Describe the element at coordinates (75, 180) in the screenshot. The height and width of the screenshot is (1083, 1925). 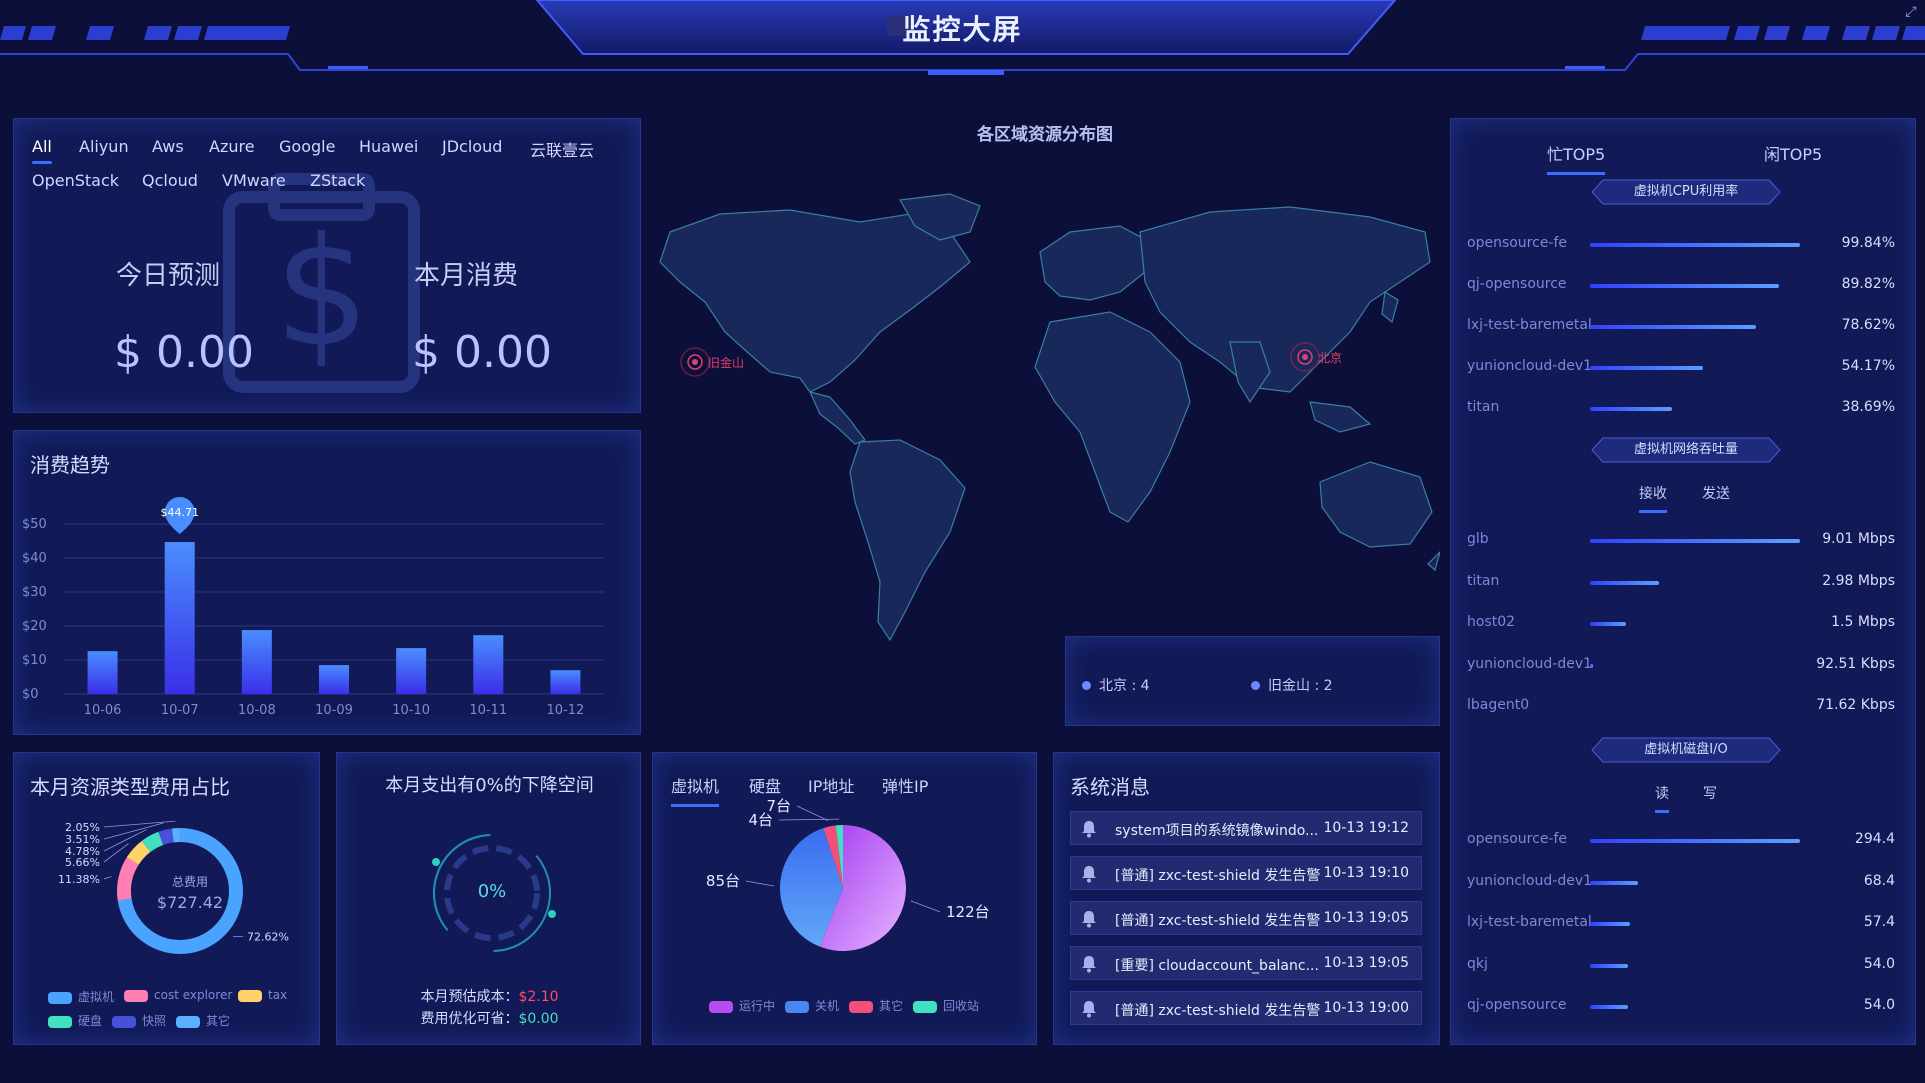
I see `cloud-tab-openstack: OpenStack` at that location.